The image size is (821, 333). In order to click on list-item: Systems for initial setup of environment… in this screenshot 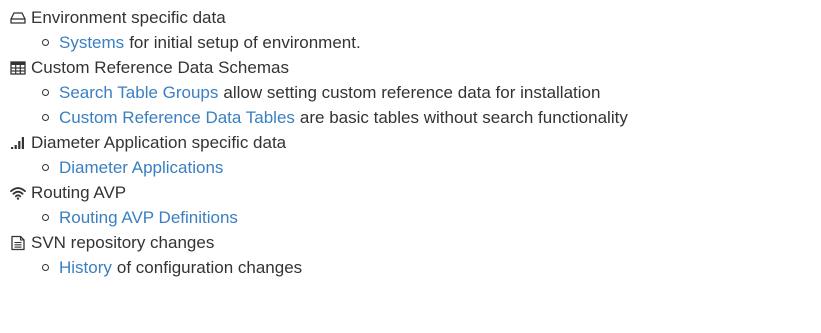, I will do `click(431, 42)`.